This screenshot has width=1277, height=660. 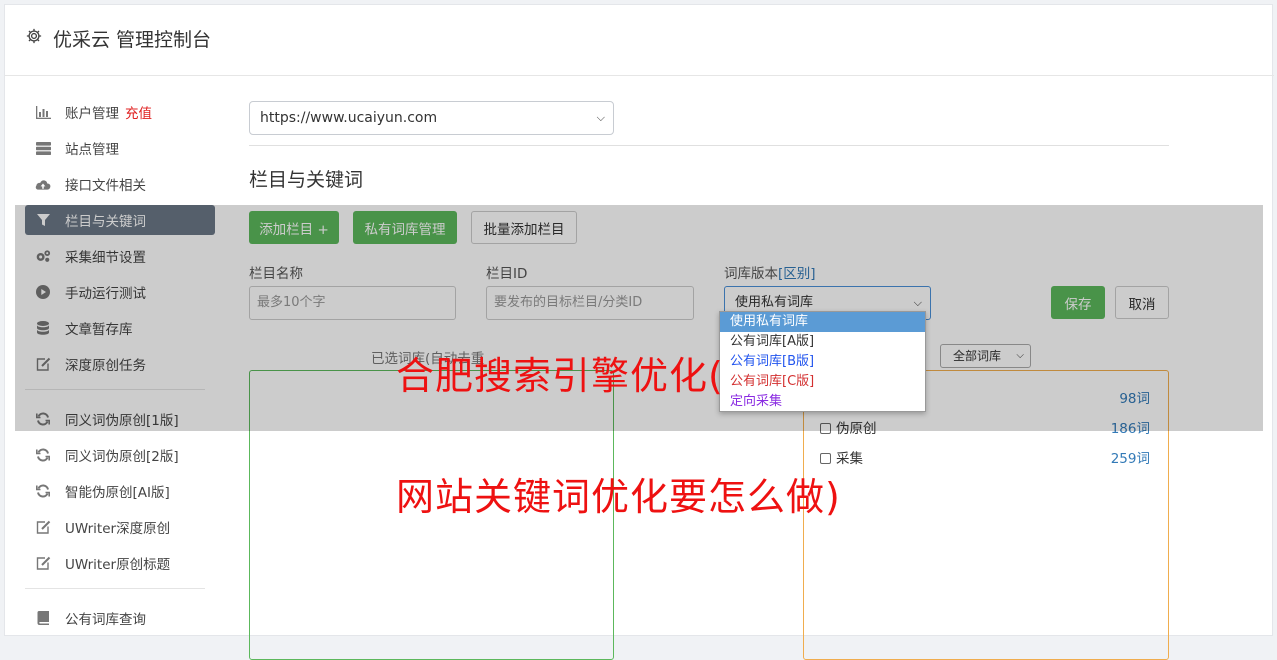 I want to click on sidebar-item-ai-rewrite: 智能伪原创[AI版], so click(x=120, y=491).